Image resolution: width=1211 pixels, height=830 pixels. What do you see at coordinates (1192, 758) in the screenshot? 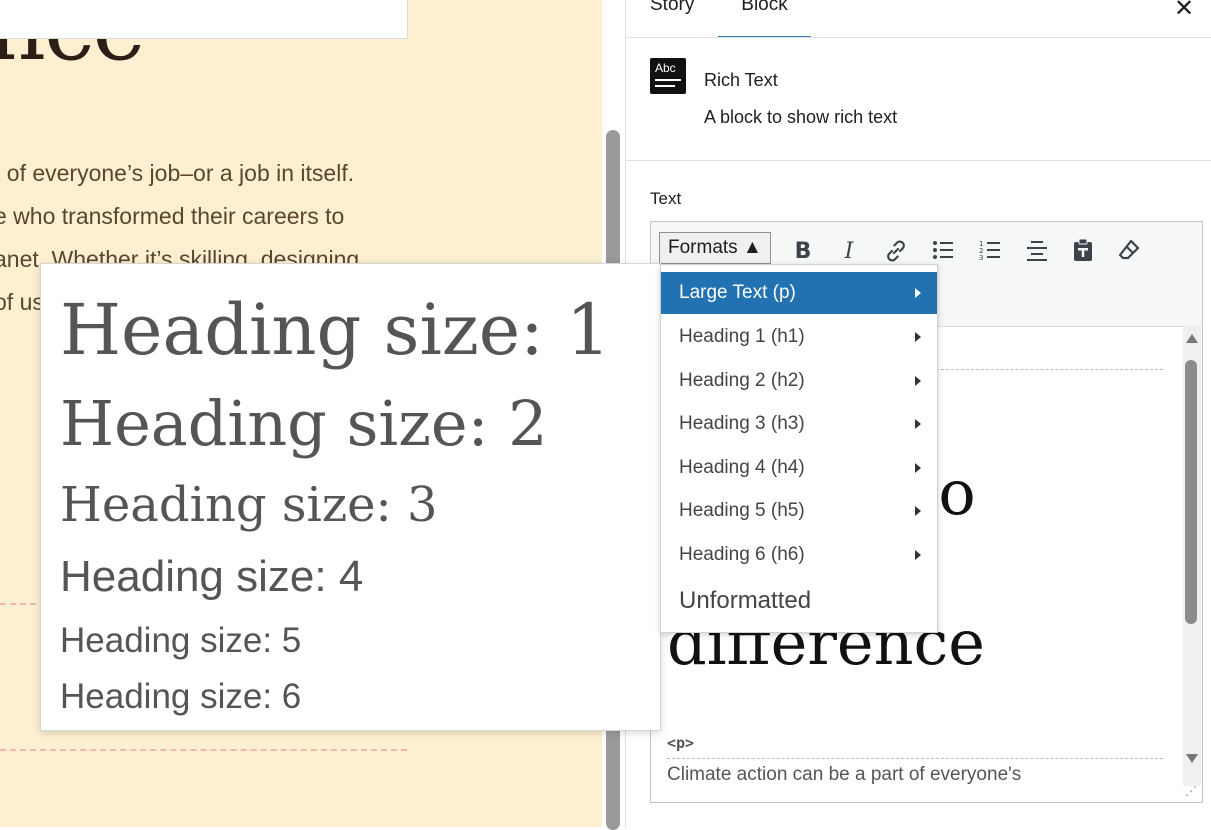
I see `scroll-down-icon` at bounding box center [1192, 758].